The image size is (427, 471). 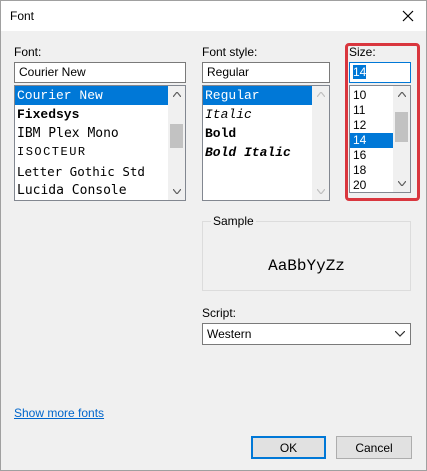 I want to click on font-item-ibm-plex-mono: IBM Plex Mono, so click(x=91, y=133).